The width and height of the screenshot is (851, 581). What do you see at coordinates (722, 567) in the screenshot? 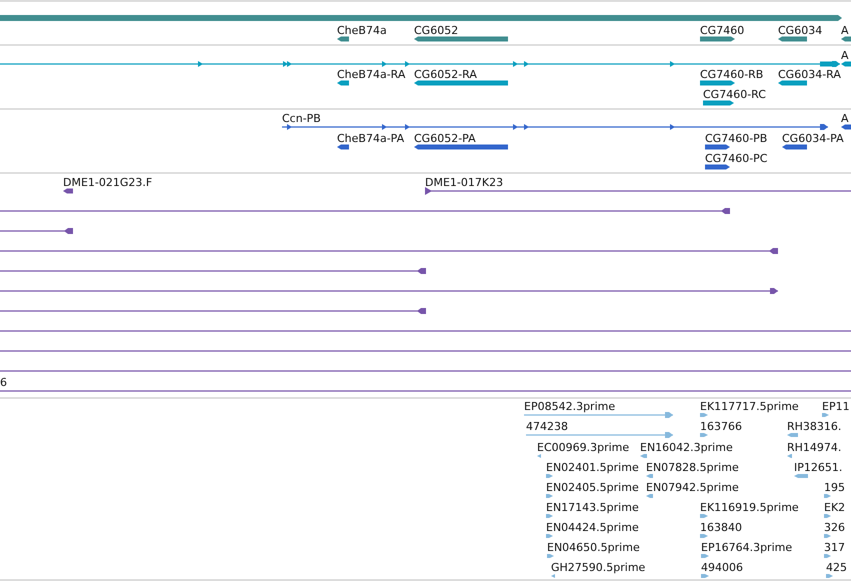
I see `feature-label: 494006` at bounding box center [722, 567].